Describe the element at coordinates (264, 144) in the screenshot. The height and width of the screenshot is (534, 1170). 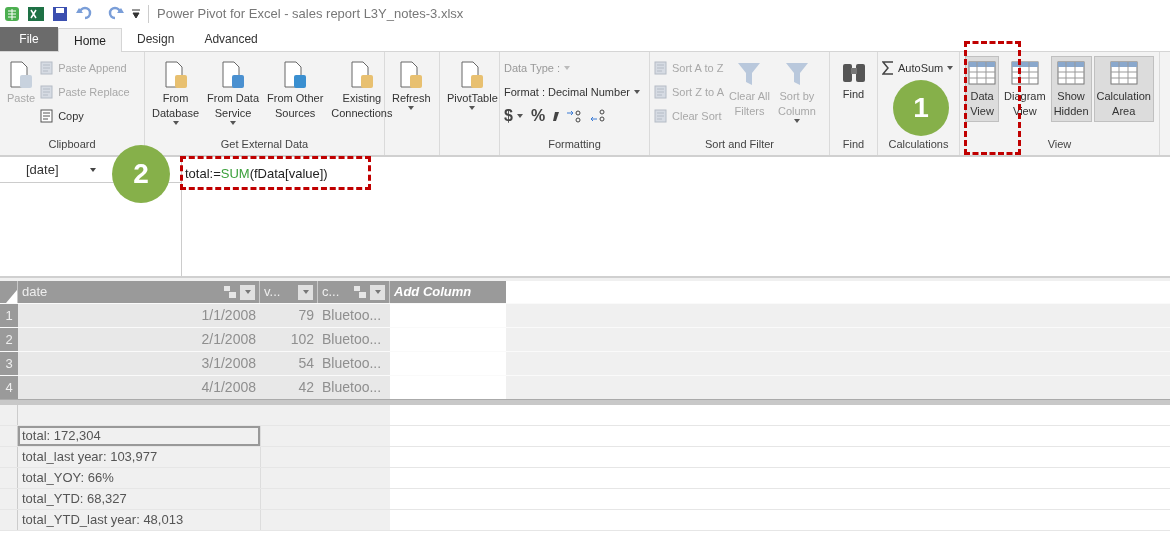
I see `group-label: Get External Data` at that location.